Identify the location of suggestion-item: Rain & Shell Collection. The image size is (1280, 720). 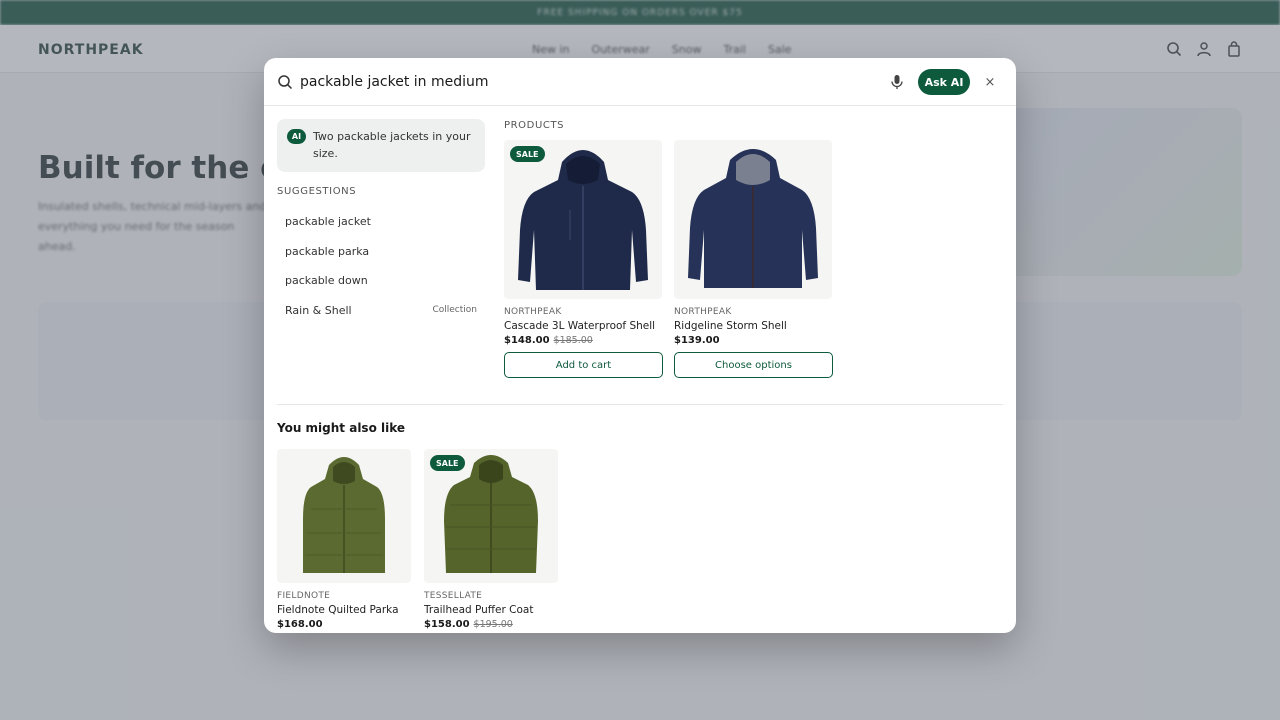
(381, 310).